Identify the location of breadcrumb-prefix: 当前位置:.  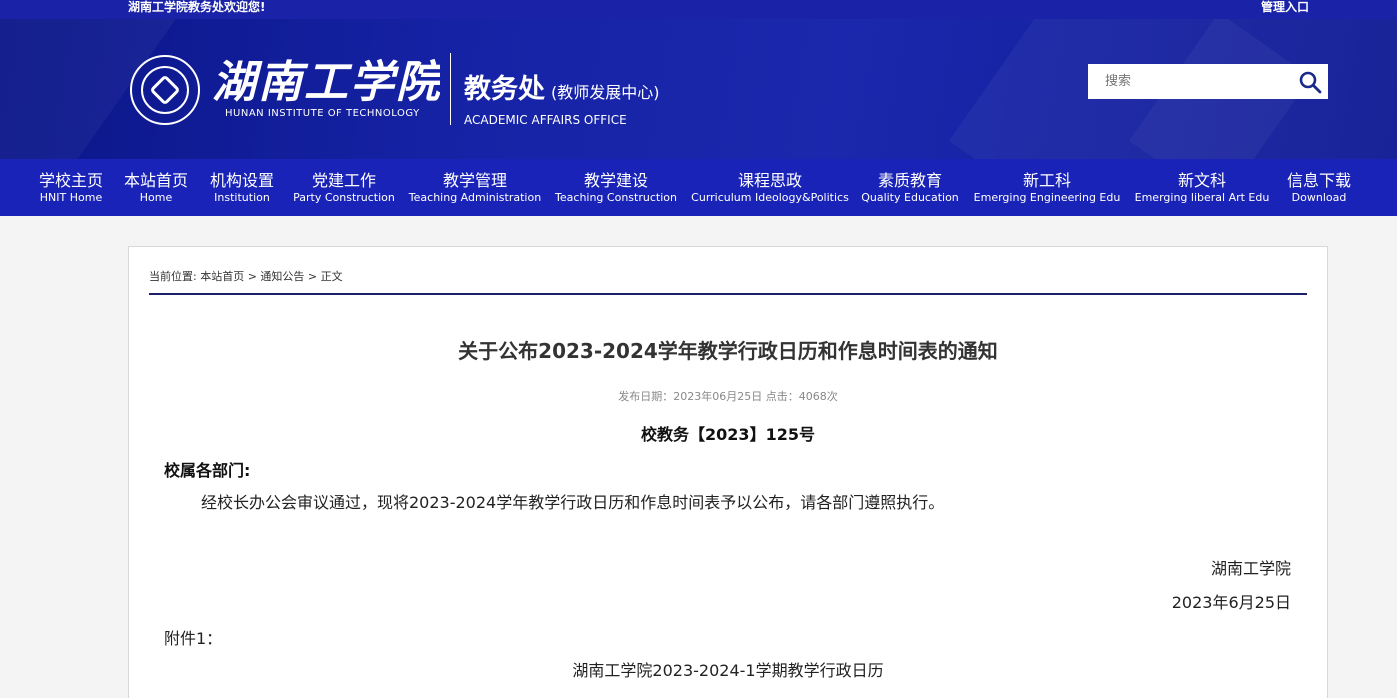
(175, 276).